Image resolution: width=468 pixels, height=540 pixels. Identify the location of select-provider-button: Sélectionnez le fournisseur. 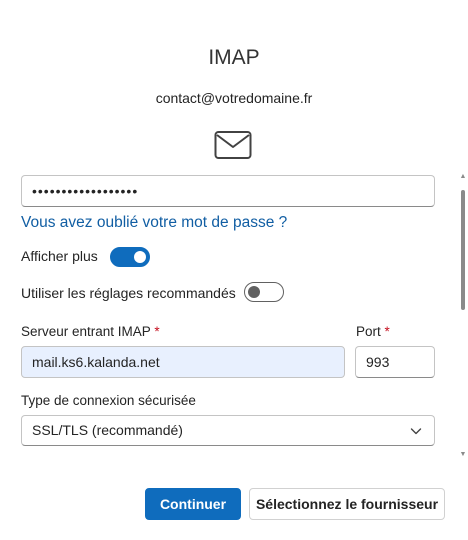
(347, 504).